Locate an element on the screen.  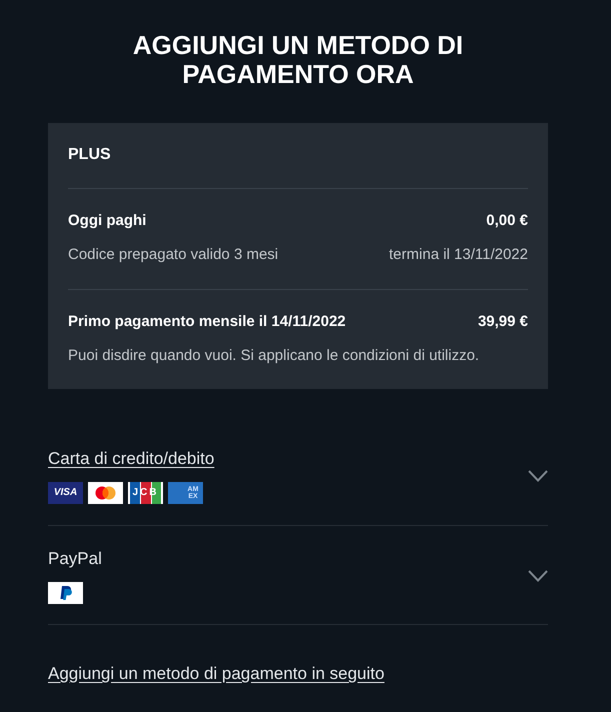
payment-method-toggle: PayPal is located at coordinates (75, 559).